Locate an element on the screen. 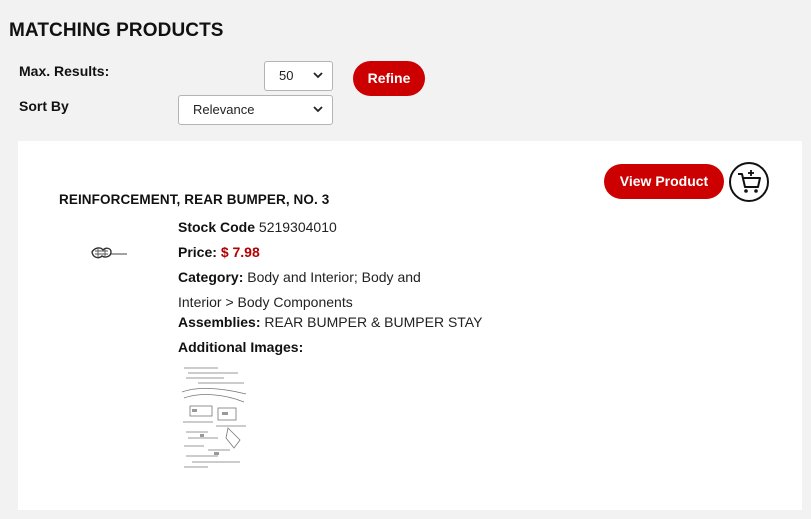 Image resolution: width=811 pixels, height=519 pixels. max-results-value: 50 is located at coordinates (286, 75).